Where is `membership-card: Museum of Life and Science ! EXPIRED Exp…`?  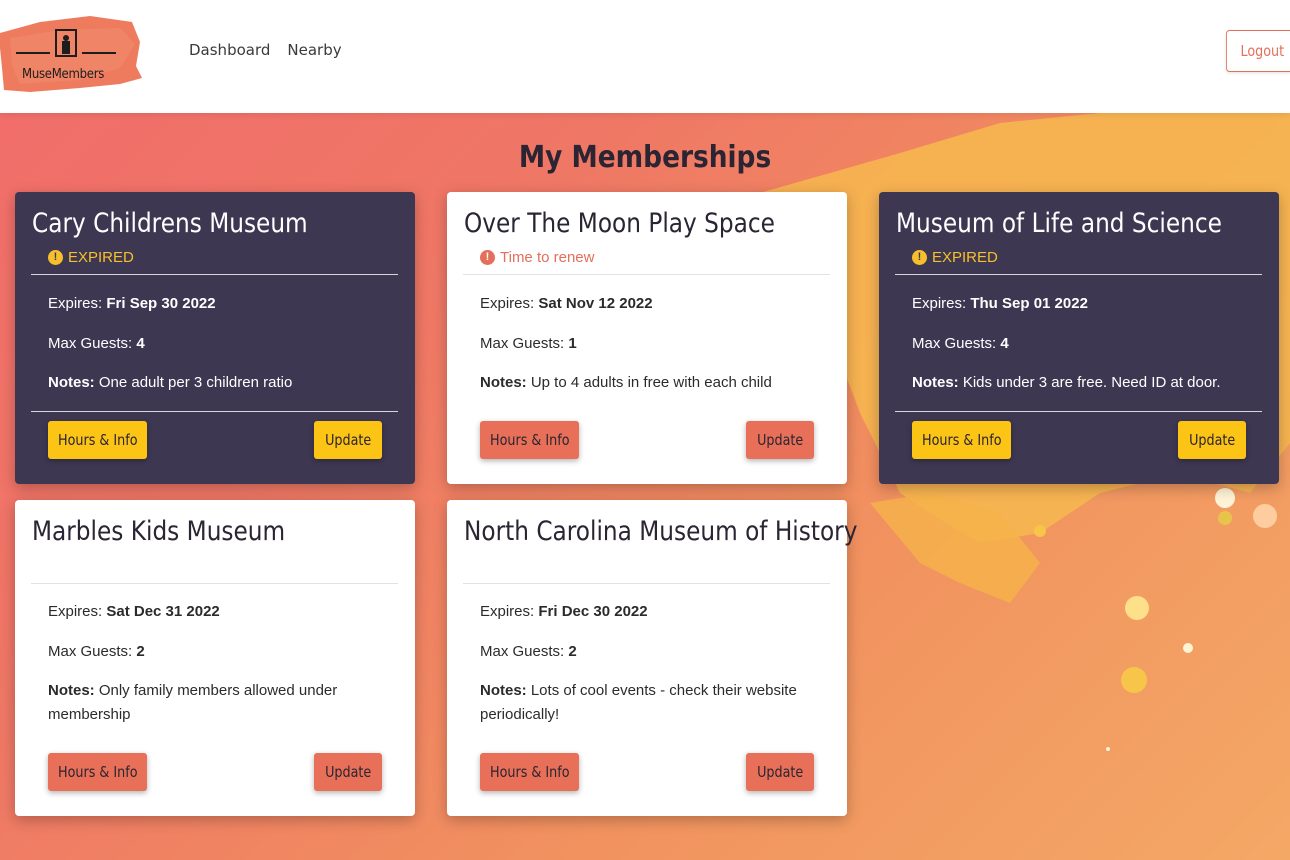 membership-card: Museum of Life and Science ! EXPIRED Exp… is located at coordinates (1079, 338).